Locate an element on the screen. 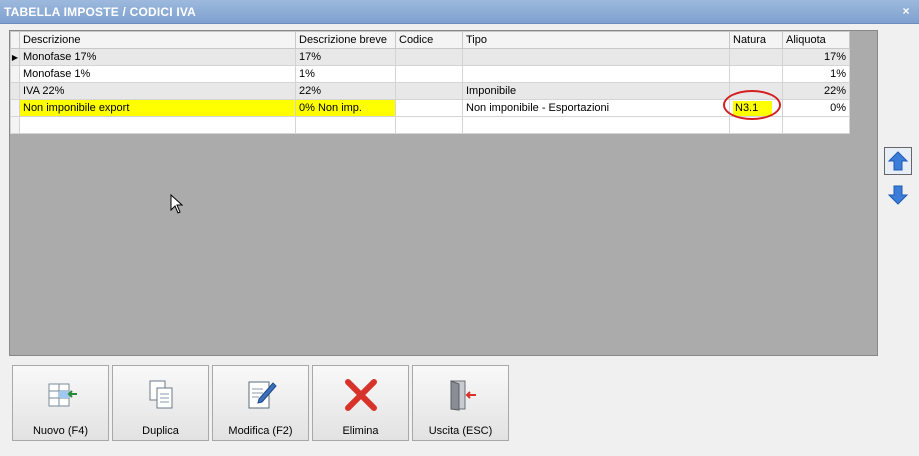  cell-breve: 0% Non imp. is located at coordinates (345, 108).